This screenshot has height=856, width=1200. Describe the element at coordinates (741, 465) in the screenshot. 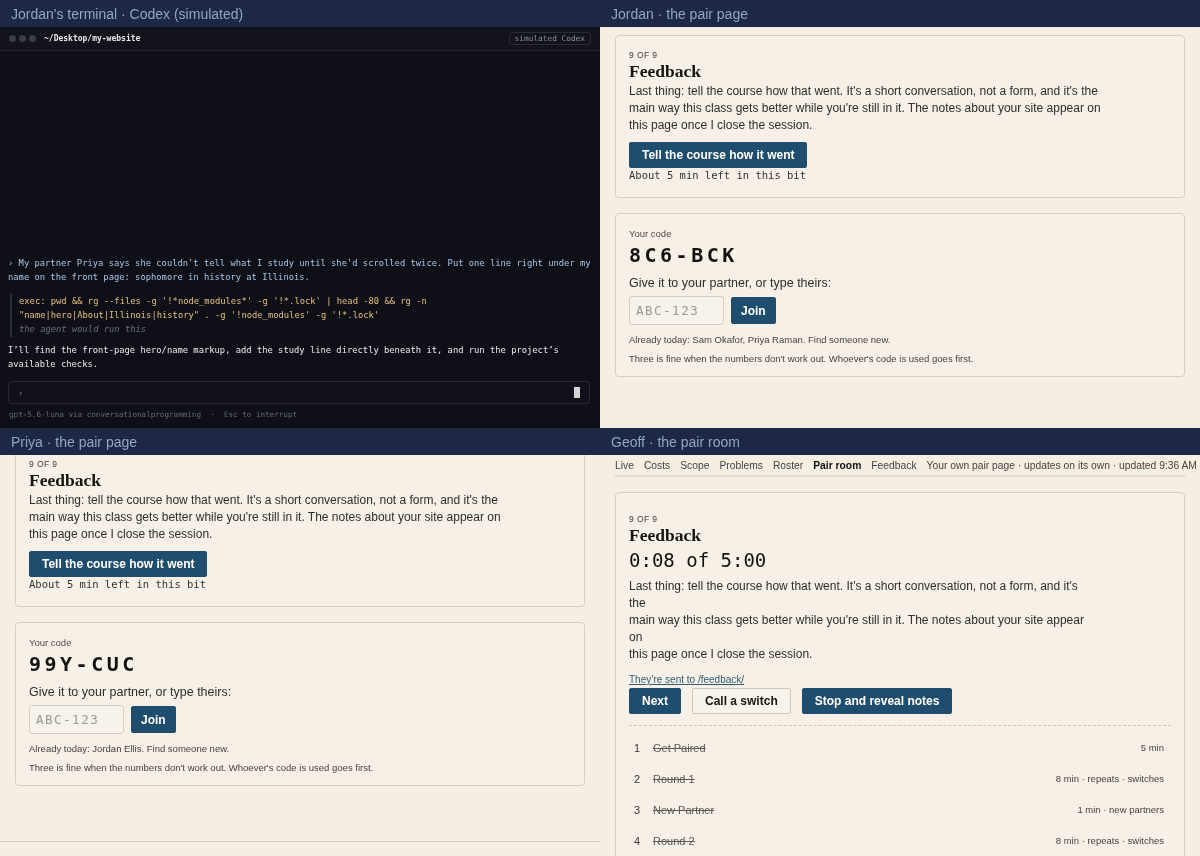

I see `nav-link: Problems` at that location.